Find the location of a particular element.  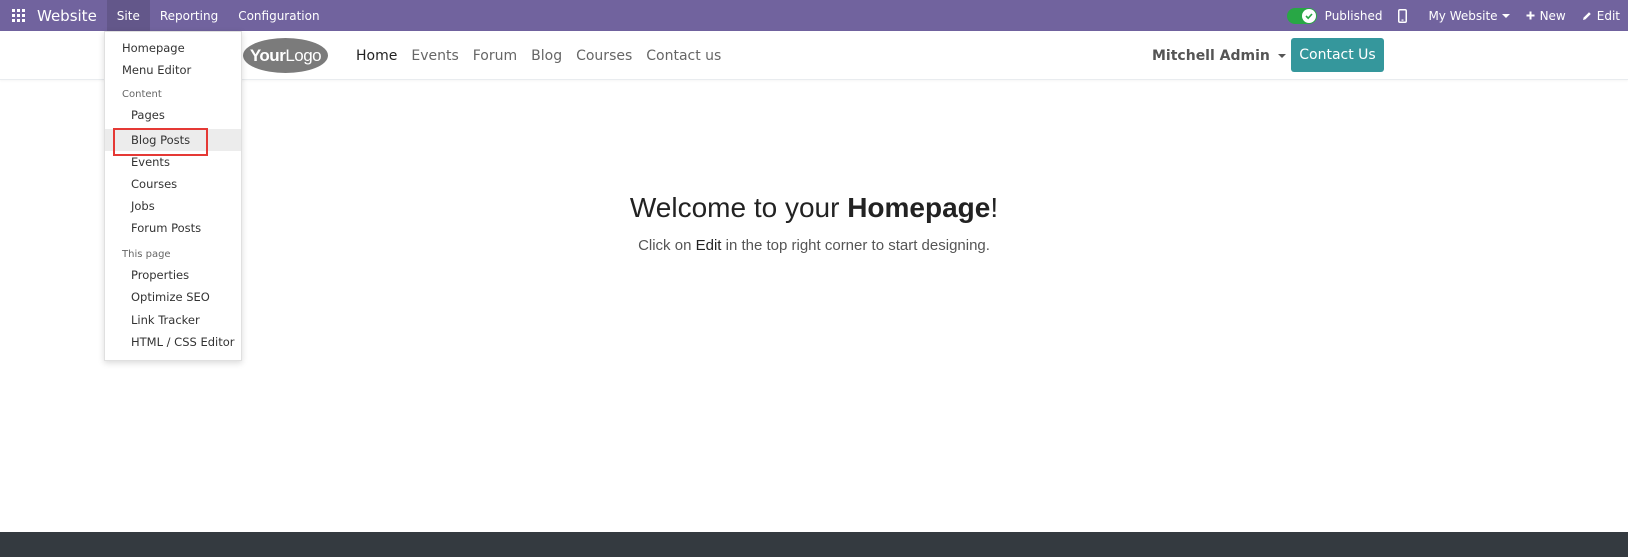

highlight-box is located at coordinates (160, 142).